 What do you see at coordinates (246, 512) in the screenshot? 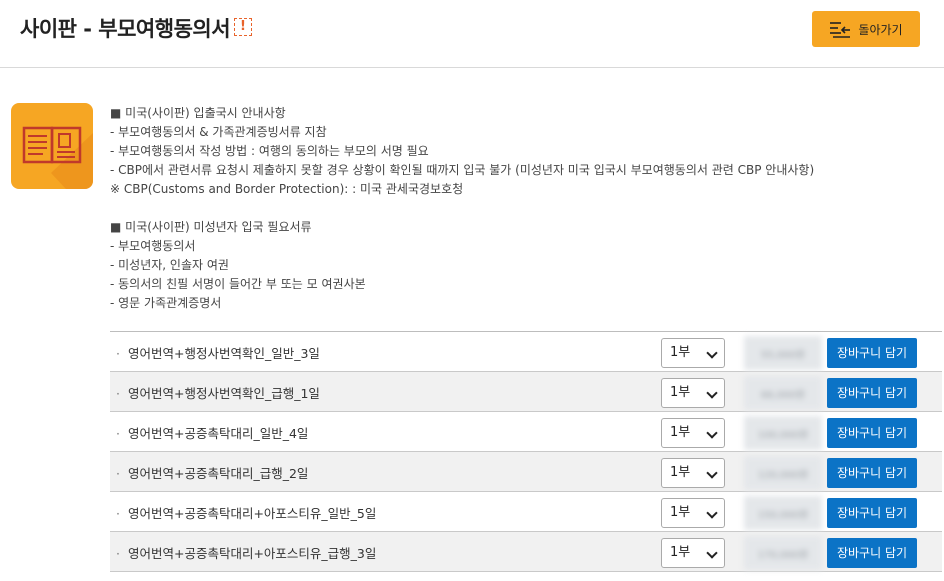
I see `product-name: 영어번역+공증촉탁대리+아포스티유_일반_5일` at bounding box center [246, 512].